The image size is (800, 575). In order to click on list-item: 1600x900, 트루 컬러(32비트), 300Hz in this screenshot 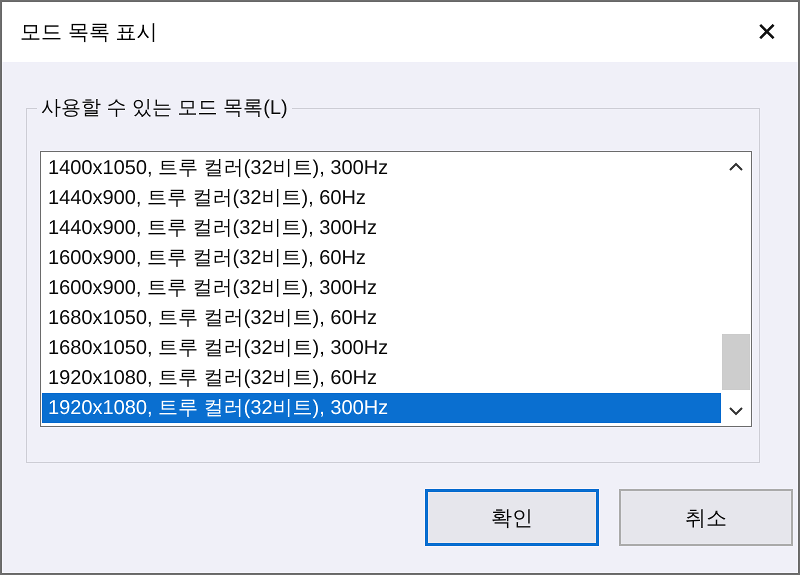, I will do `click(381, 288)`.